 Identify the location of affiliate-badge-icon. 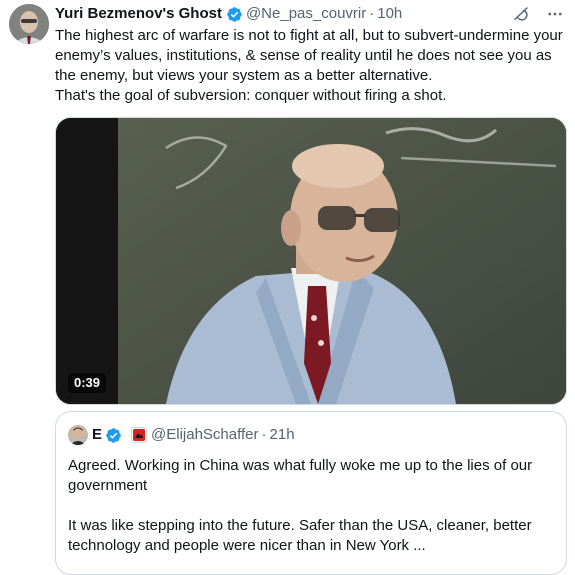
(139, 435).